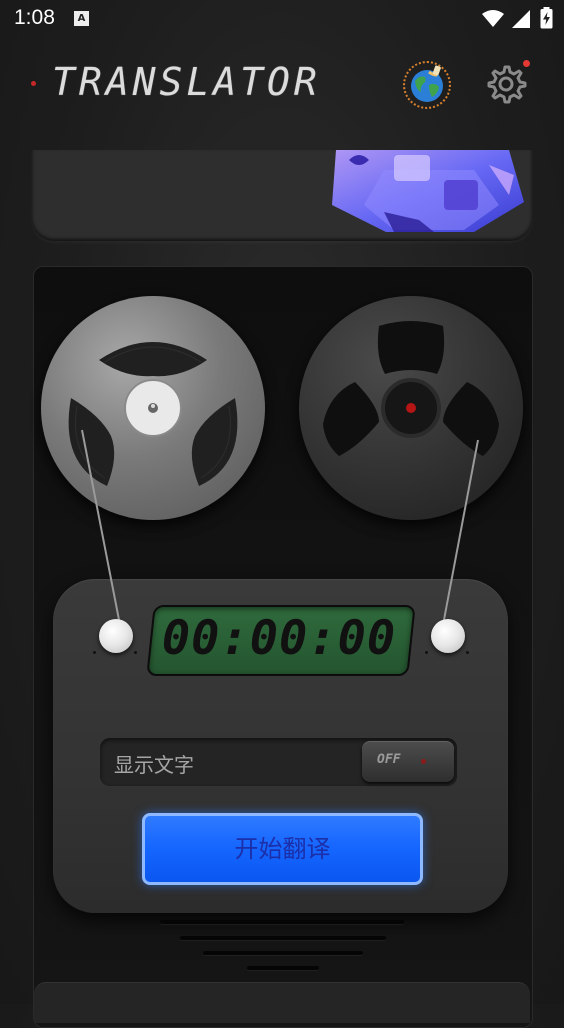 The height and width of the screenshot is (1028, 564). I want to click on toggle-led-indicator, so click(423, 761).